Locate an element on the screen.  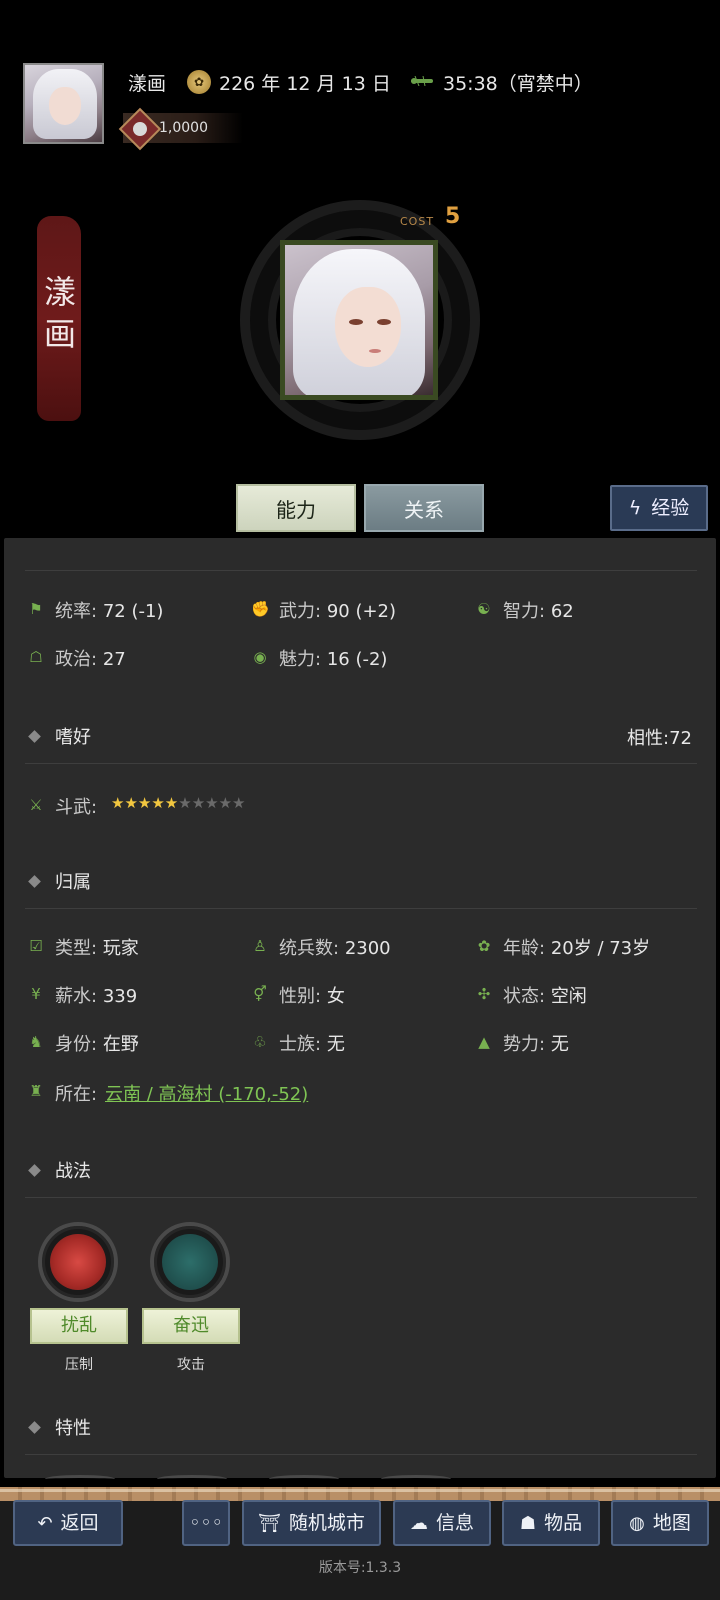
version-label: 版本号:1.3.3 is located at coordinates (360, 1568).